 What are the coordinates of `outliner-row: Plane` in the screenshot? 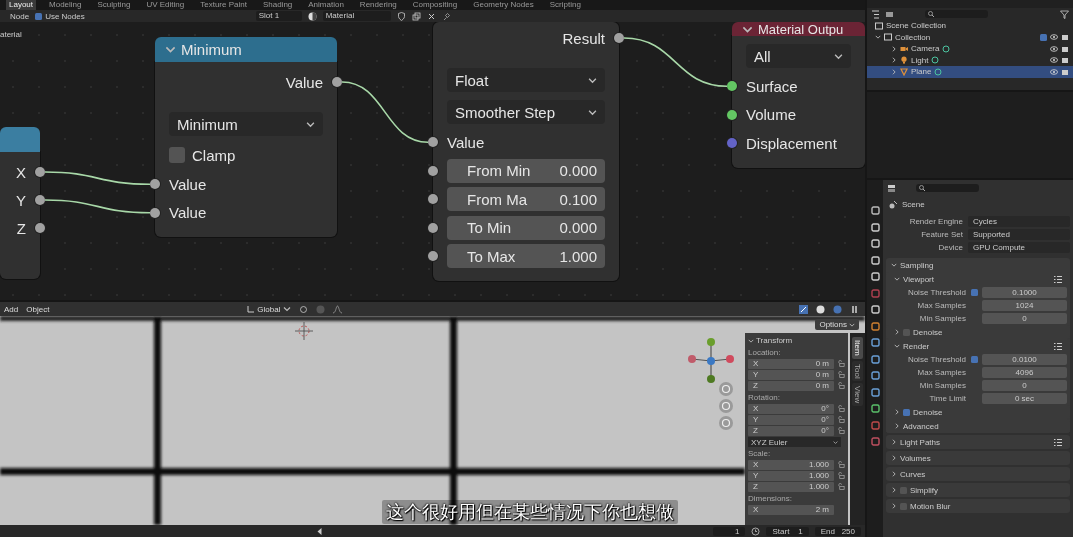 It's located at (970, 72).